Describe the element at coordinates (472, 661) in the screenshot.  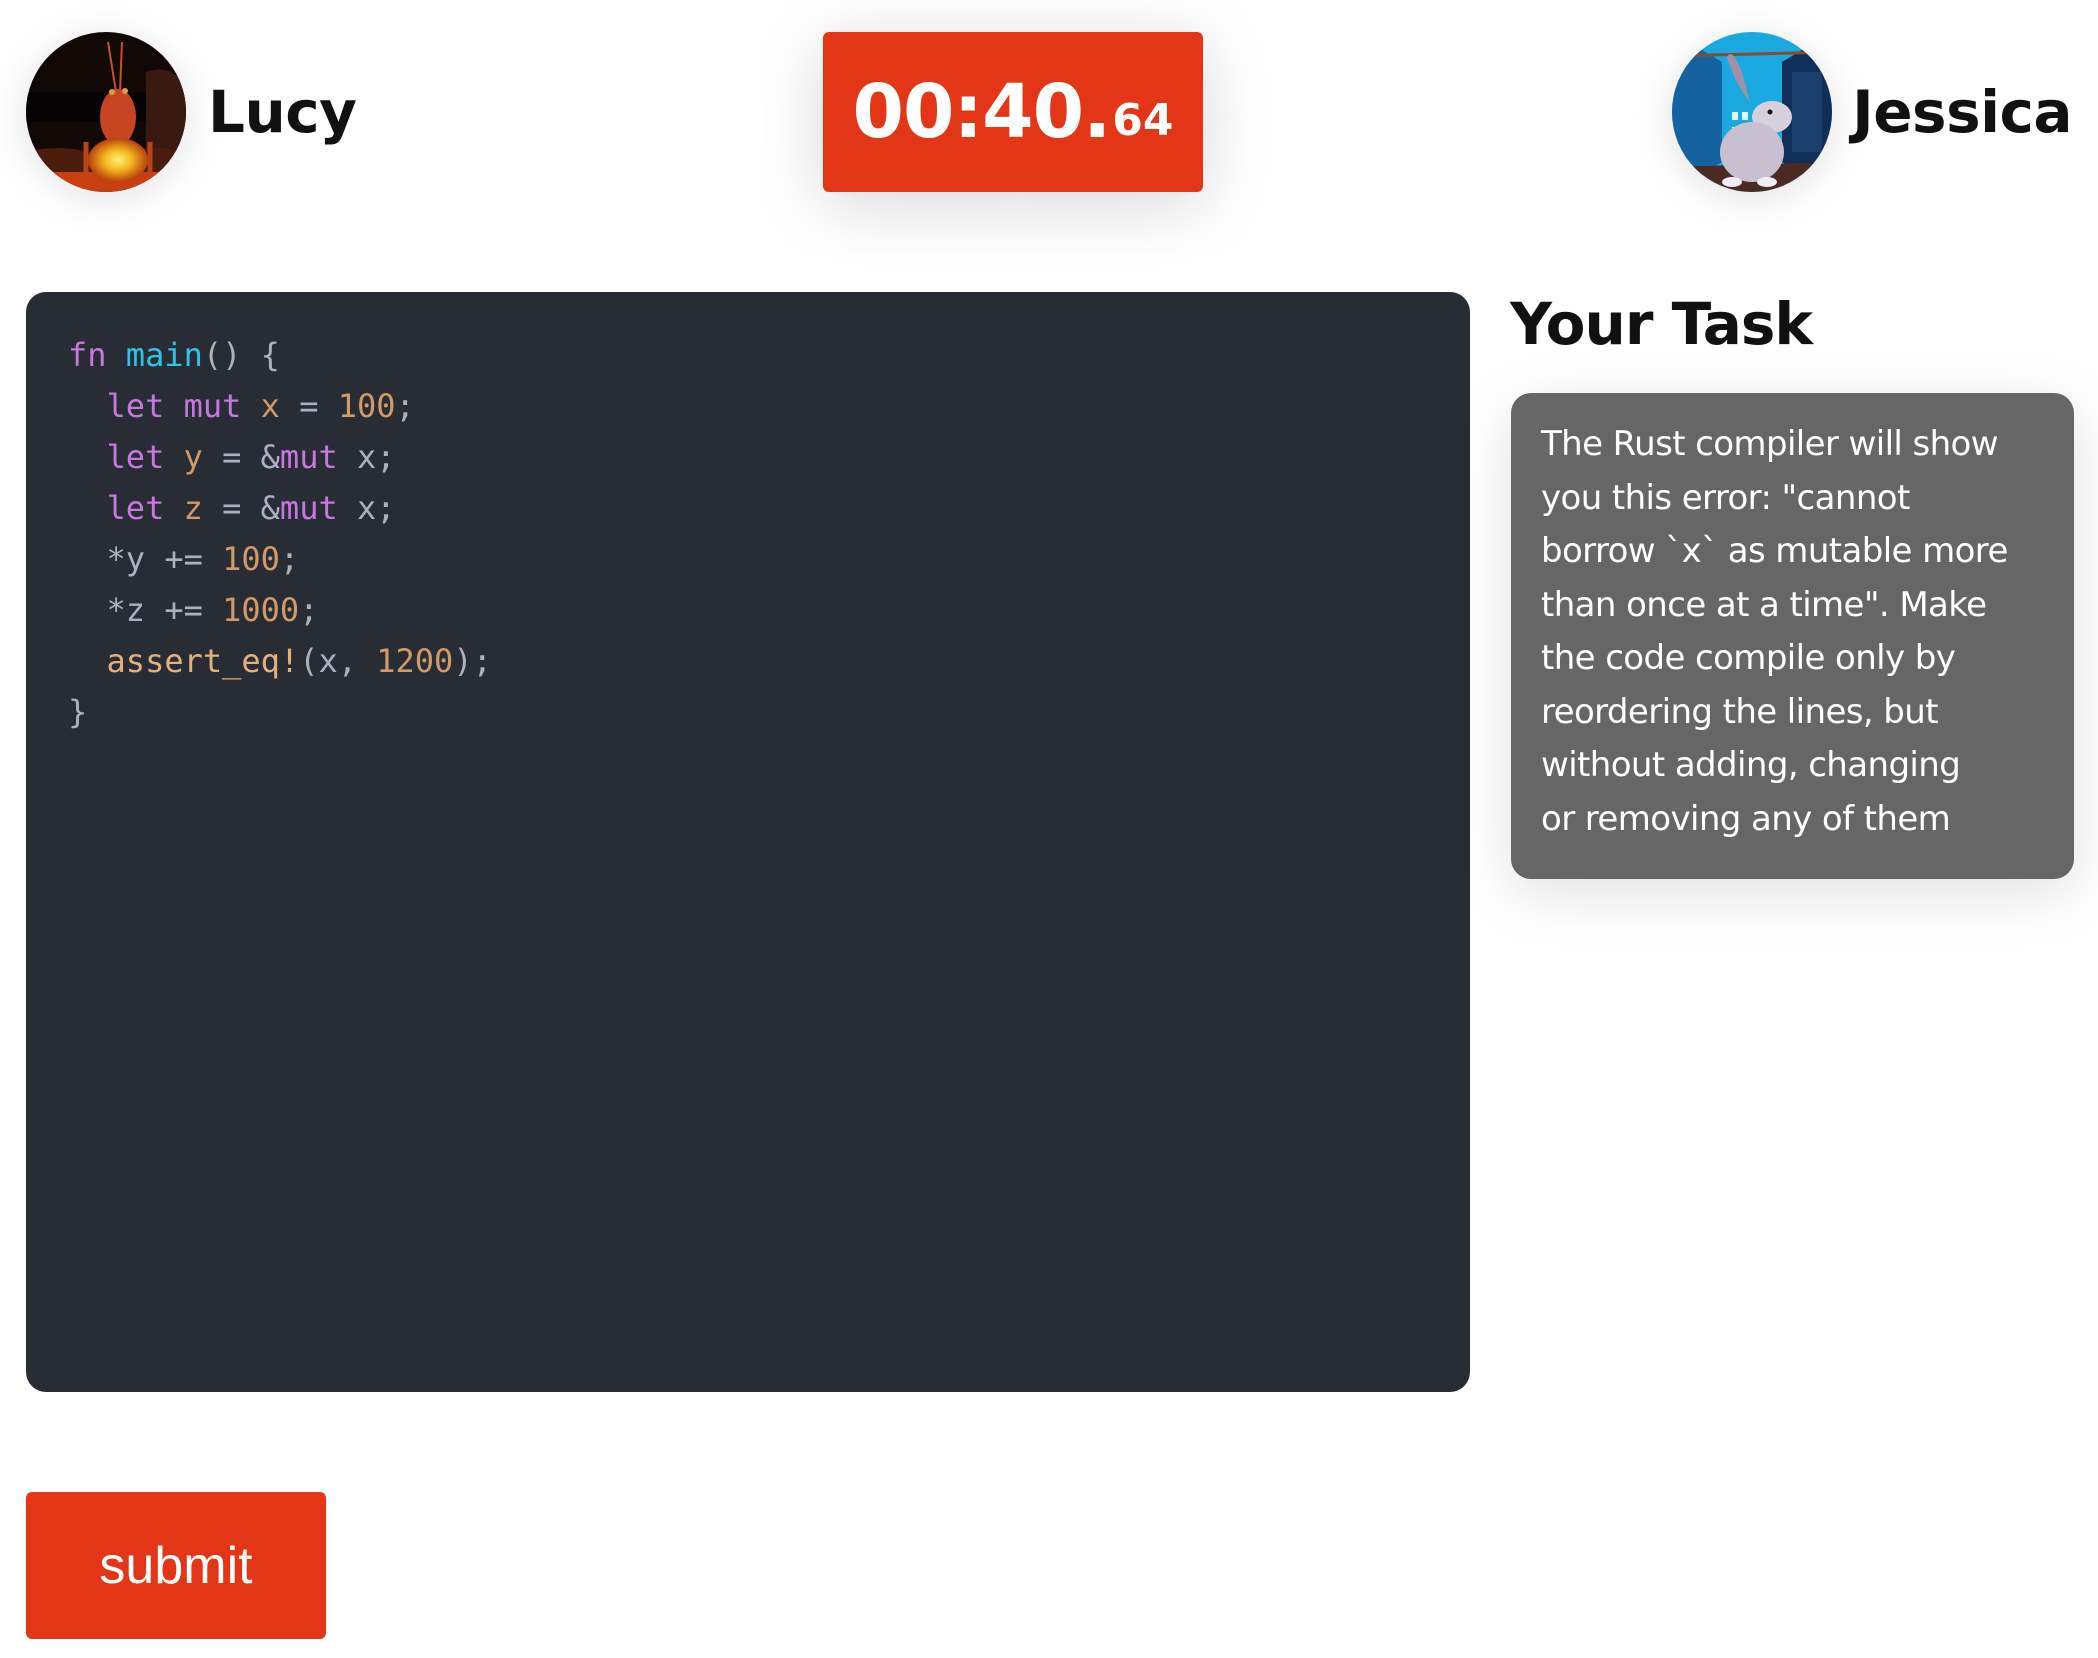
I see `code-token-plain: );` at that location.